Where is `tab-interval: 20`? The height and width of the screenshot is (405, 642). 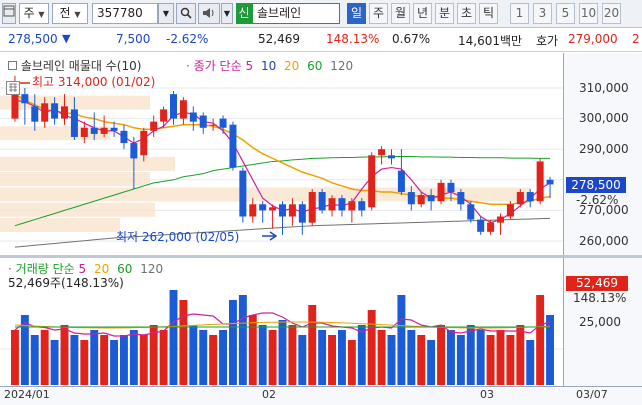
tab-interval: 20 is located at coordinates (611, 13).